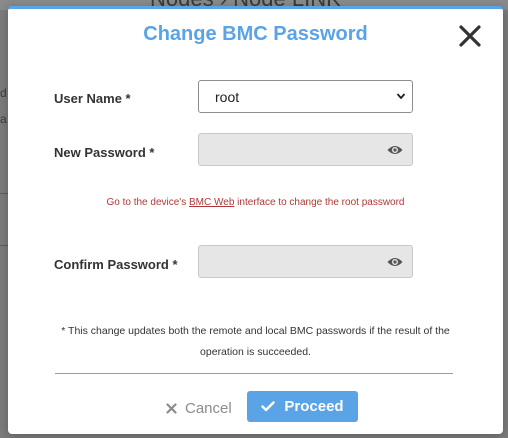  I want to click on close-button, so click(470, 36).